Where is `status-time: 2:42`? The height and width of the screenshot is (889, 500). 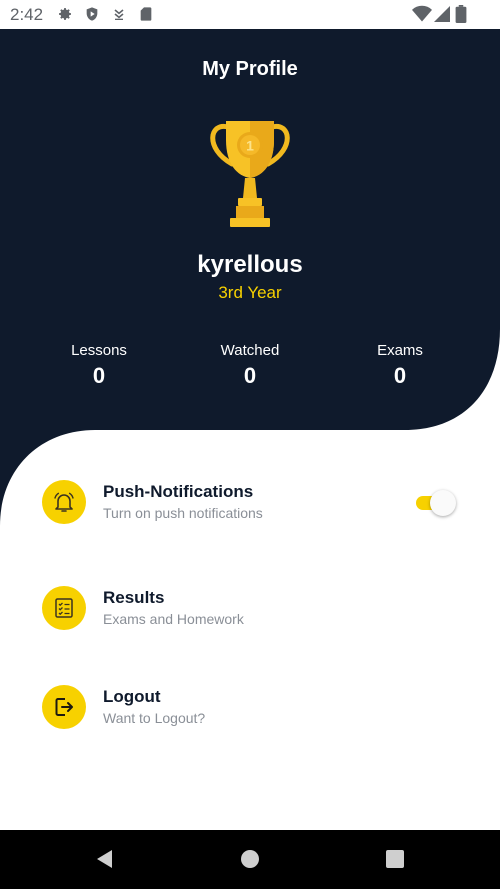 status-time: 2:42 is located at coordinates (27, 14).